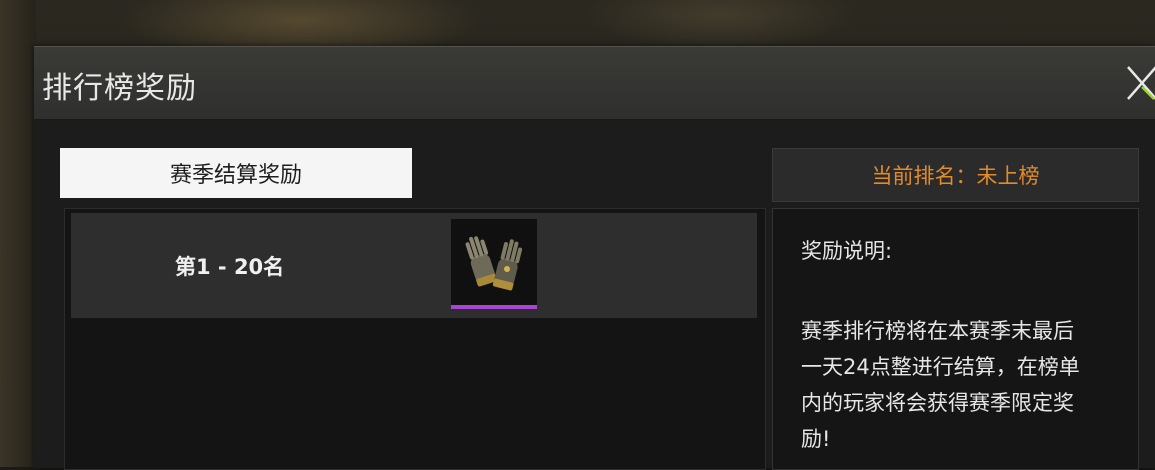 The height and width of the screenshot is (470, 1155). What do you see at coordinates (414, 265) in the screenshot?
I see `reward-row: 第1 - 20名` at bounding box center [414, 265].